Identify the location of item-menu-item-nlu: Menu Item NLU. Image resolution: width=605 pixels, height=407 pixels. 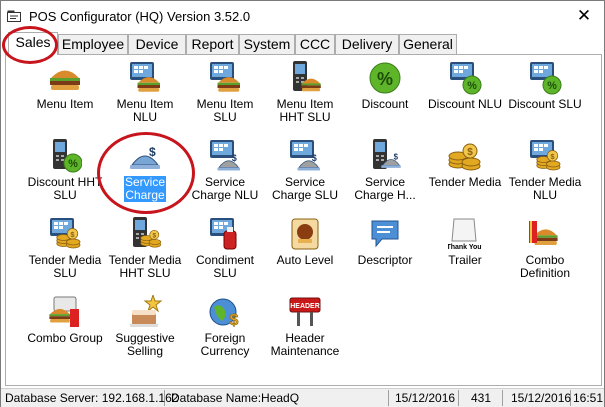
(145, 92).